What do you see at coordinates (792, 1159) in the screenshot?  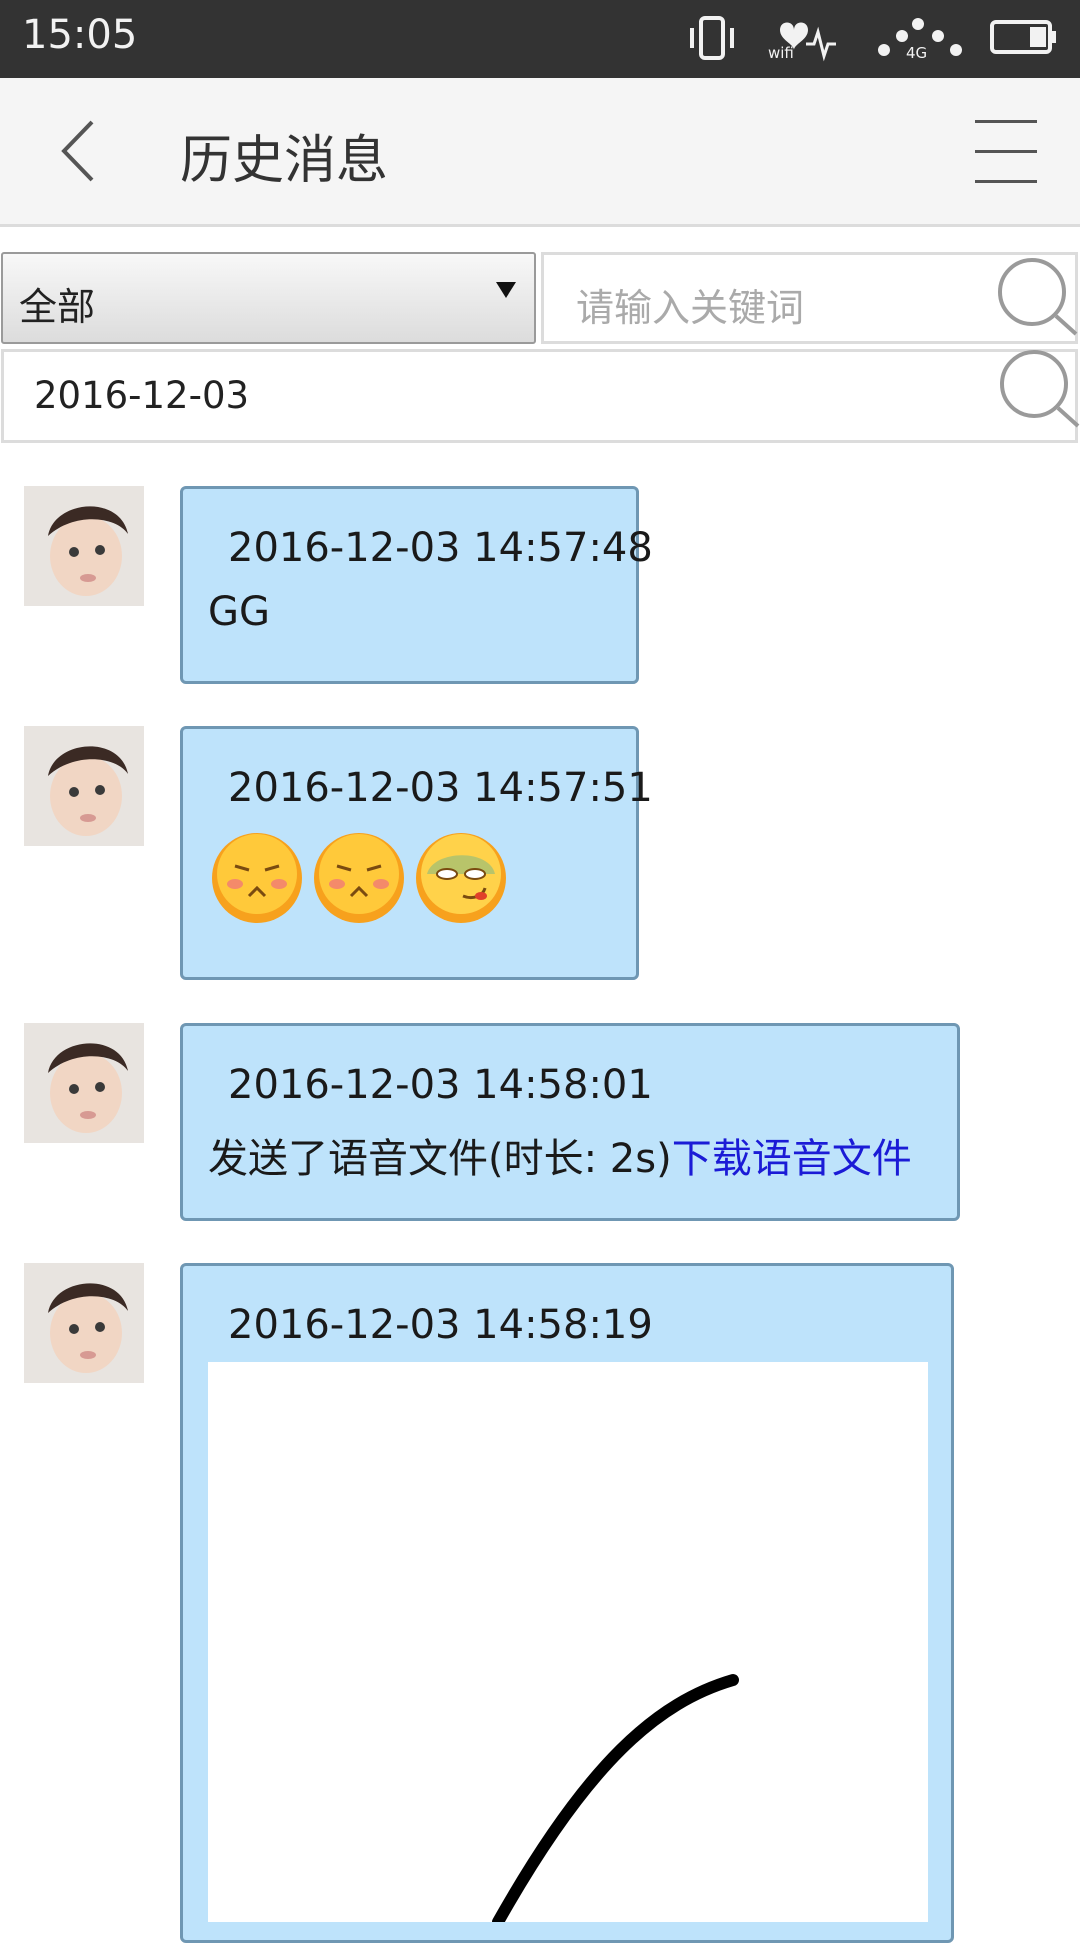 I see `download-voice-link: 下载语音文件` at bounding box center [792, 1159].